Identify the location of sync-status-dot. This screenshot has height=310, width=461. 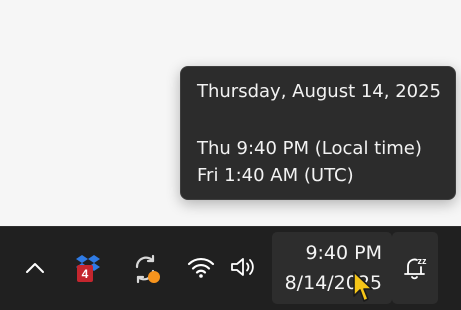
(154, 277).